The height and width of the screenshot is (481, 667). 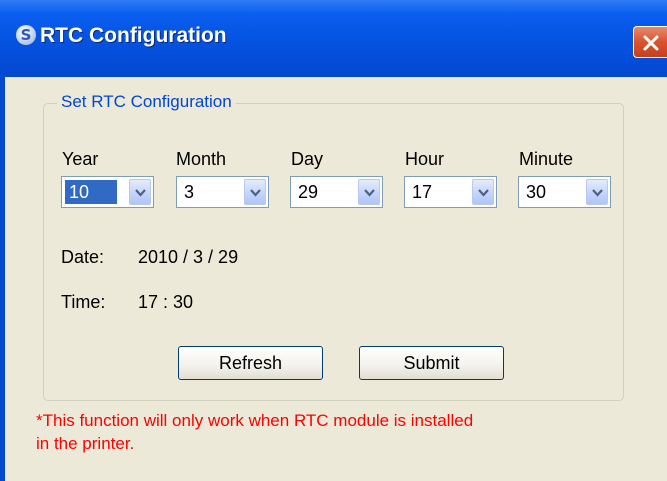 What do you see at coordinates (425, 159) in the screenshot?
I see `hour-label: Hour` at bounding box center [425, 159].